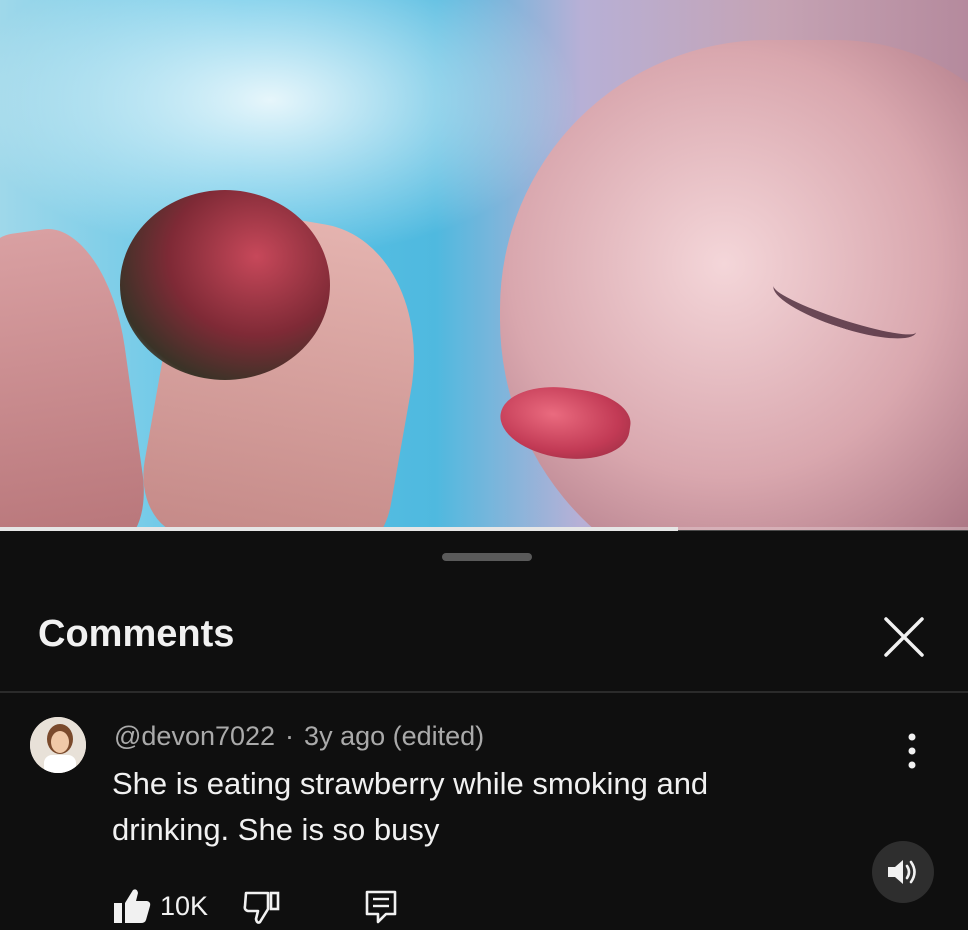 The width and height of the screenshot is (968, 930). What do you see at coordinates (903, 872) in the screenshot?
I see `volume-icon` at bounding box center [903, 872].